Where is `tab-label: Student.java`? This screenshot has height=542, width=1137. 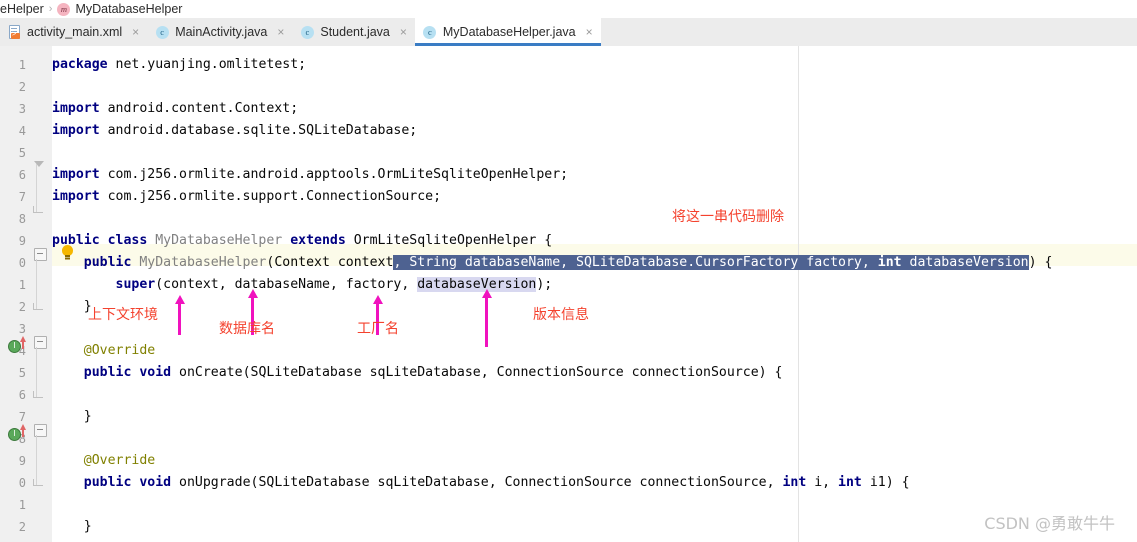
tab-label: Student.java is located at coordinates (355, 32).